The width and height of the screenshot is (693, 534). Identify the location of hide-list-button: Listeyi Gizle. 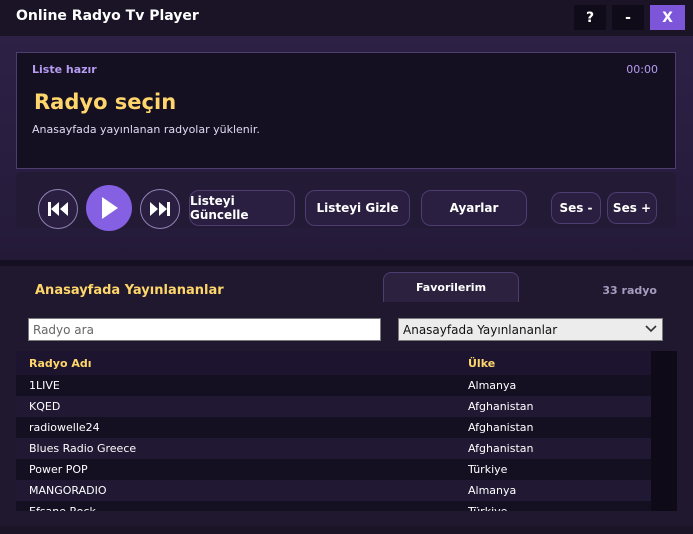
(357, 208).